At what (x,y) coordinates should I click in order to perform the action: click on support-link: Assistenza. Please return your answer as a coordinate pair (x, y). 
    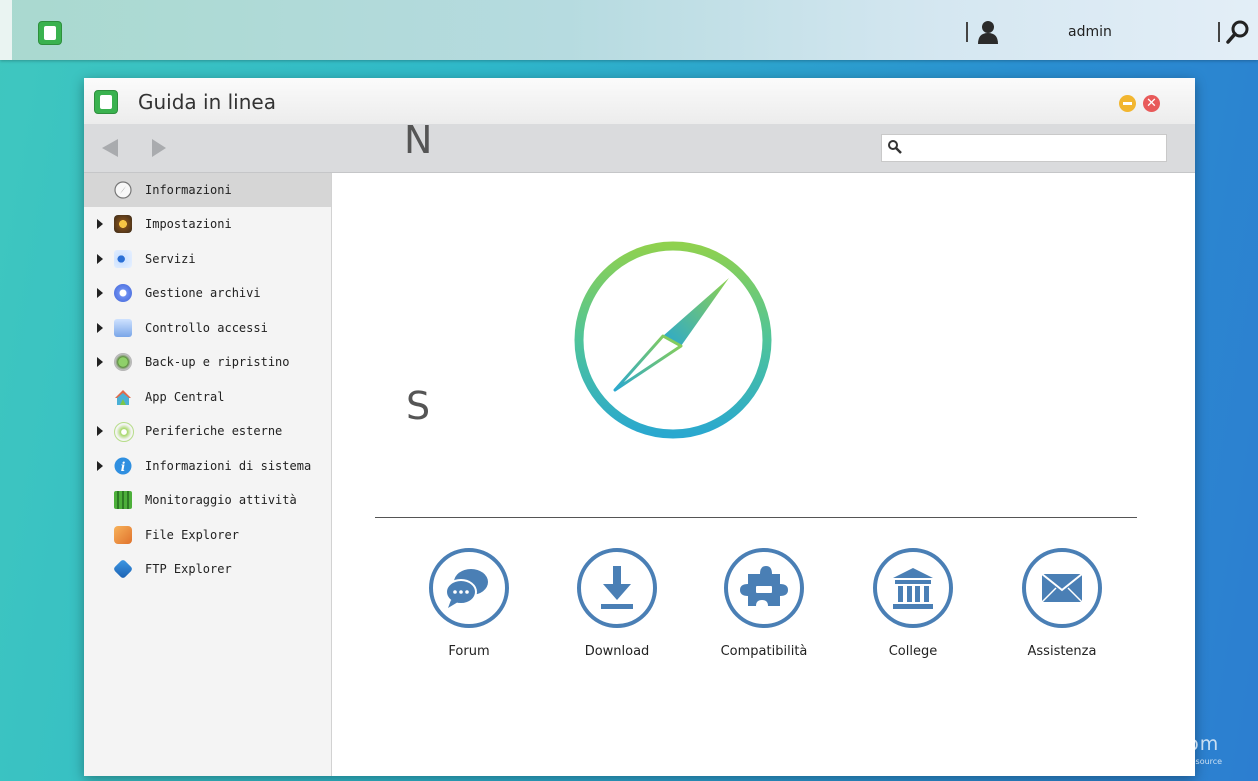
    Looking at the image, I should click on (1062, 603).